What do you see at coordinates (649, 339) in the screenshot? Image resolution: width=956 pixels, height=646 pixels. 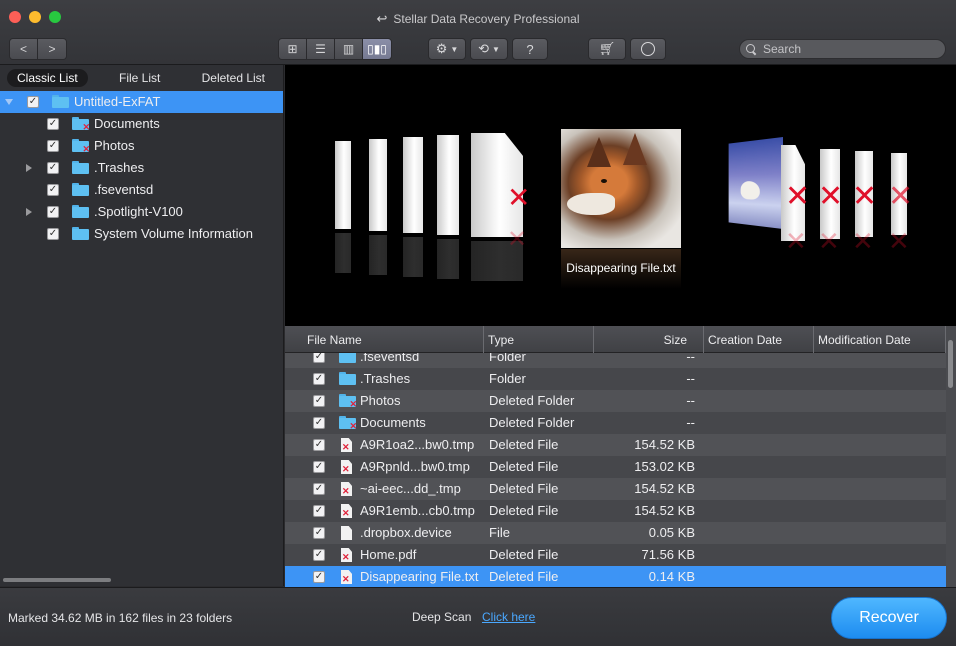 I see `column-header-size: Size` at bounding box center [649, 339].